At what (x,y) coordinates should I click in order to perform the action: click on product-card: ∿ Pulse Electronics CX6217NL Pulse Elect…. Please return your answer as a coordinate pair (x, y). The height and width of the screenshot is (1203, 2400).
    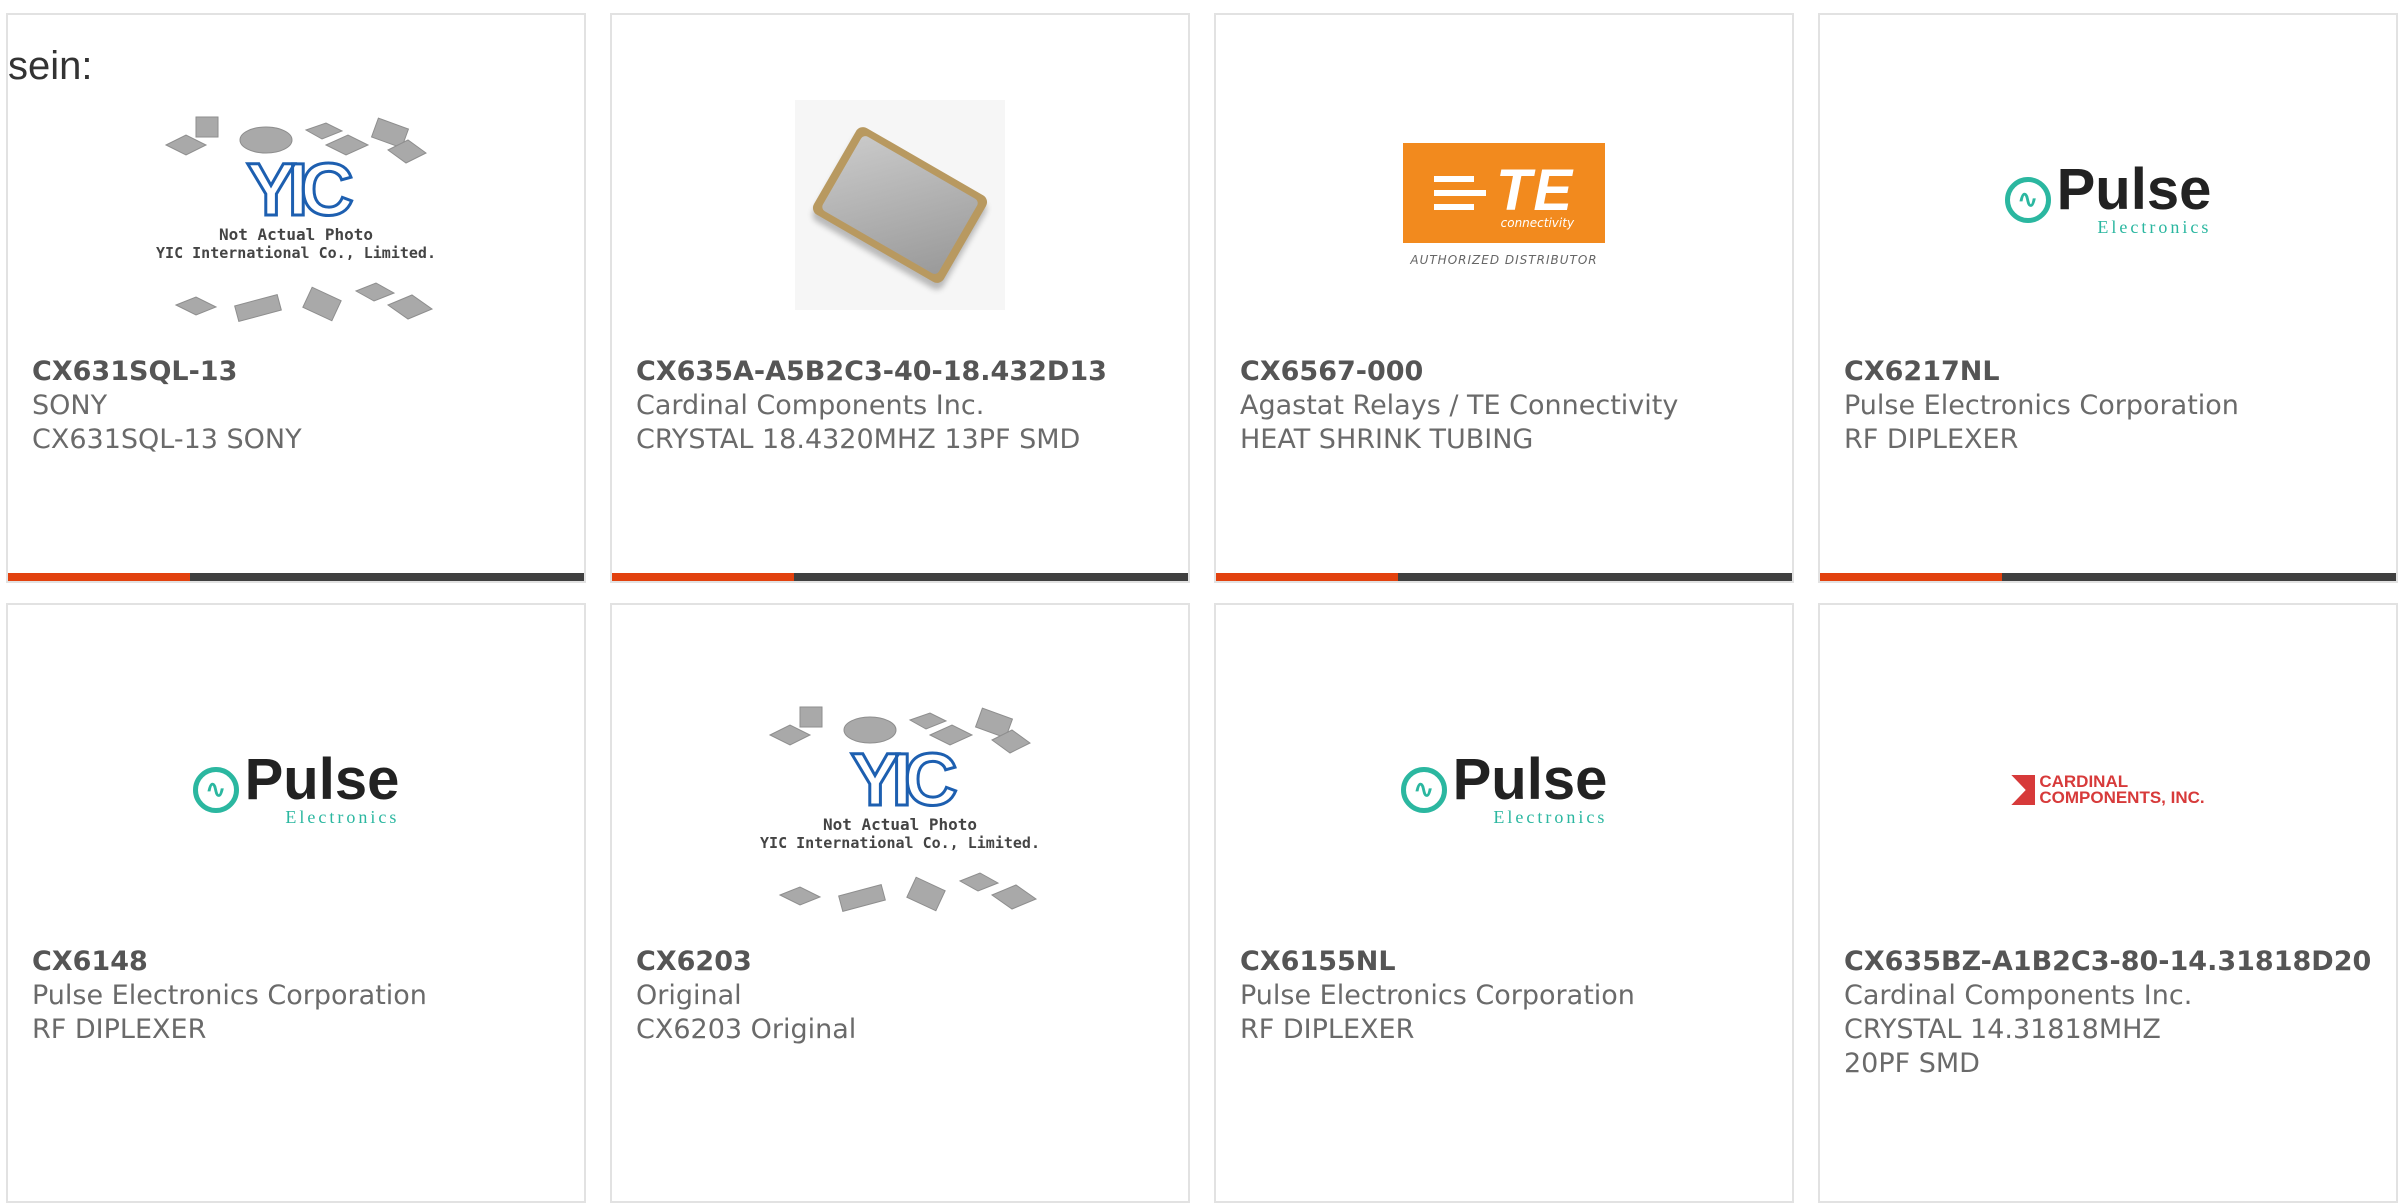
    Looking at the image, I should click on (2108, 298).